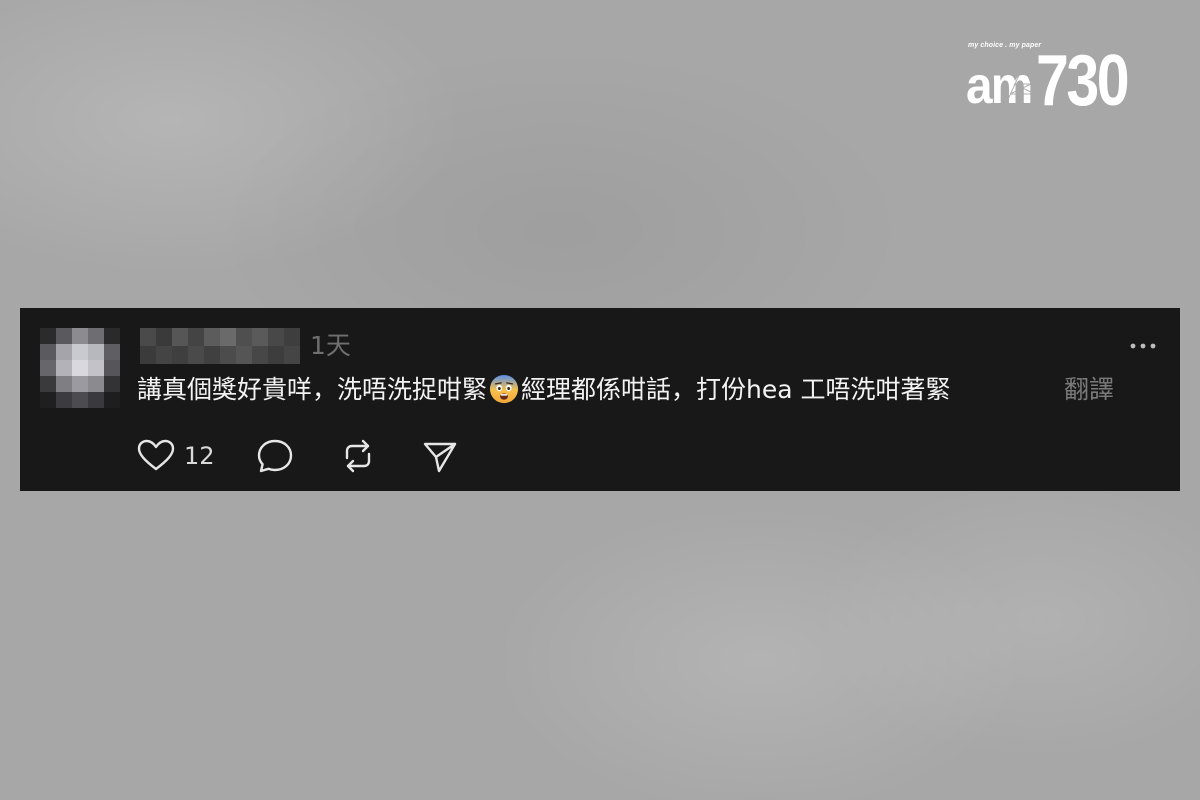  I want to click on heart-icon, so click(156, 455).